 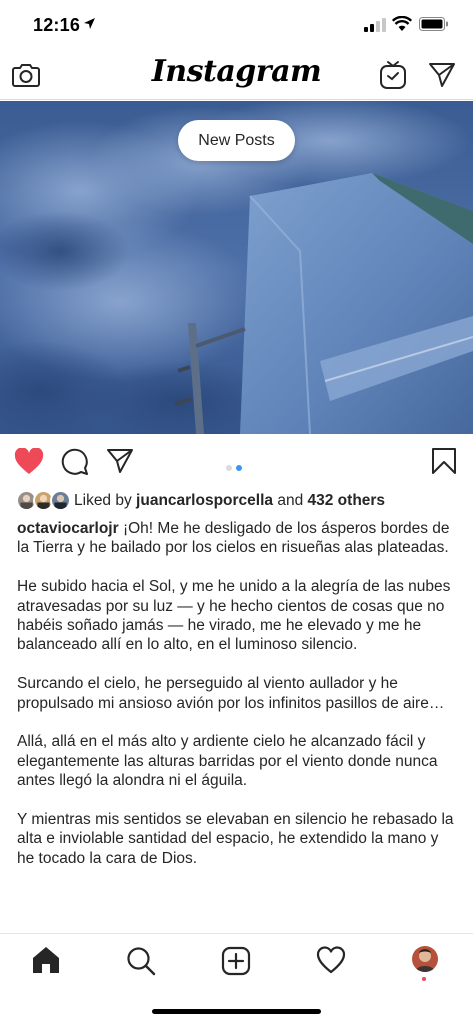 What do you see at coordinates (425, 959) in the screenshot?
I see `profile-avatar` at bounding box center [425, 959].